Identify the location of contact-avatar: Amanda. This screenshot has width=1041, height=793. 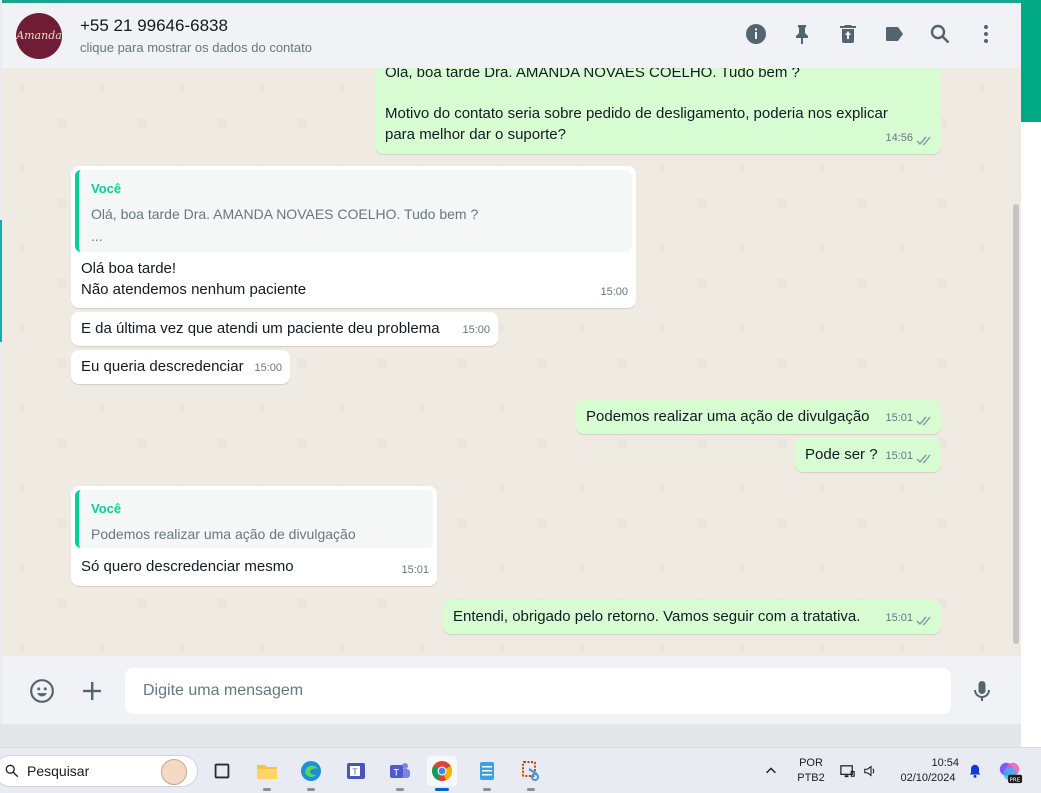
(39, 35).